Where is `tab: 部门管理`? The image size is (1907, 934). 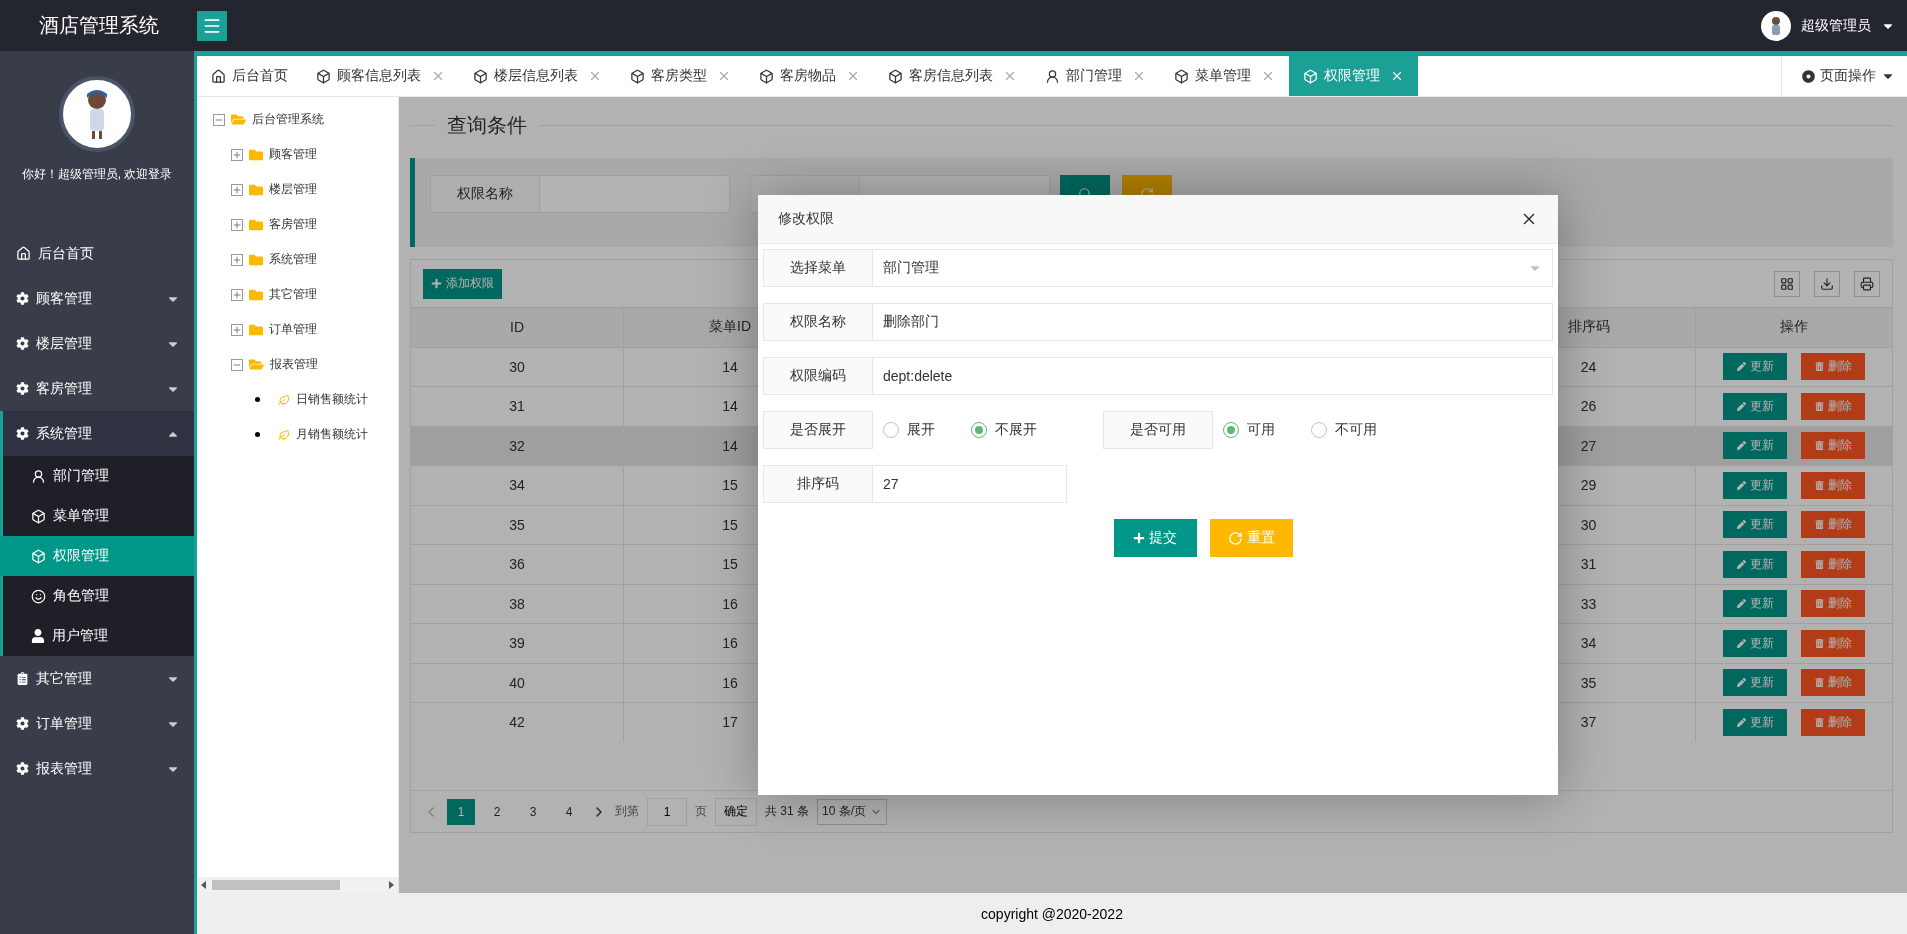 tab: 部门管理 is located at coordinates (1095, 76).